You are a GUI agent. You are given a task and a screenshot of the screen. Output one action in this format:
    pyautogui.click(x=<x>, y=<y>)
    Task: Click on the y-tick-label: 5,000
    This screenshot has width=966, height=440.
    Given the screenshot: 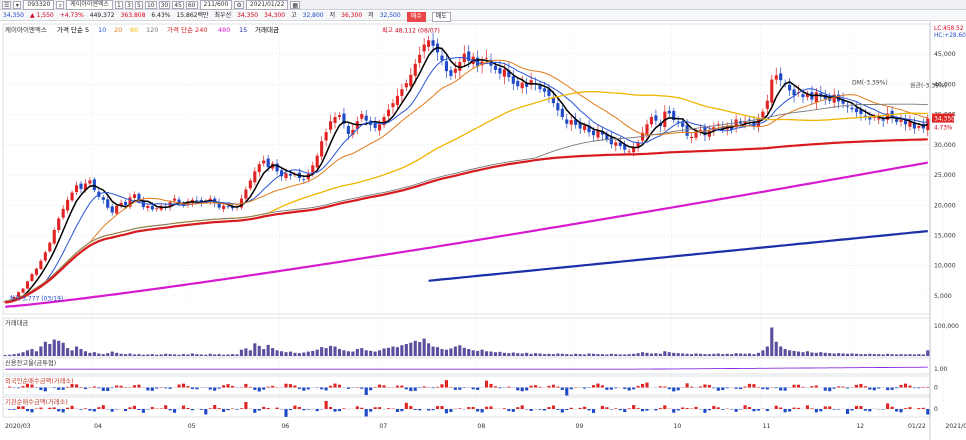 What is the action you would take?
    pyautogui.click(x=943, y=296)
    